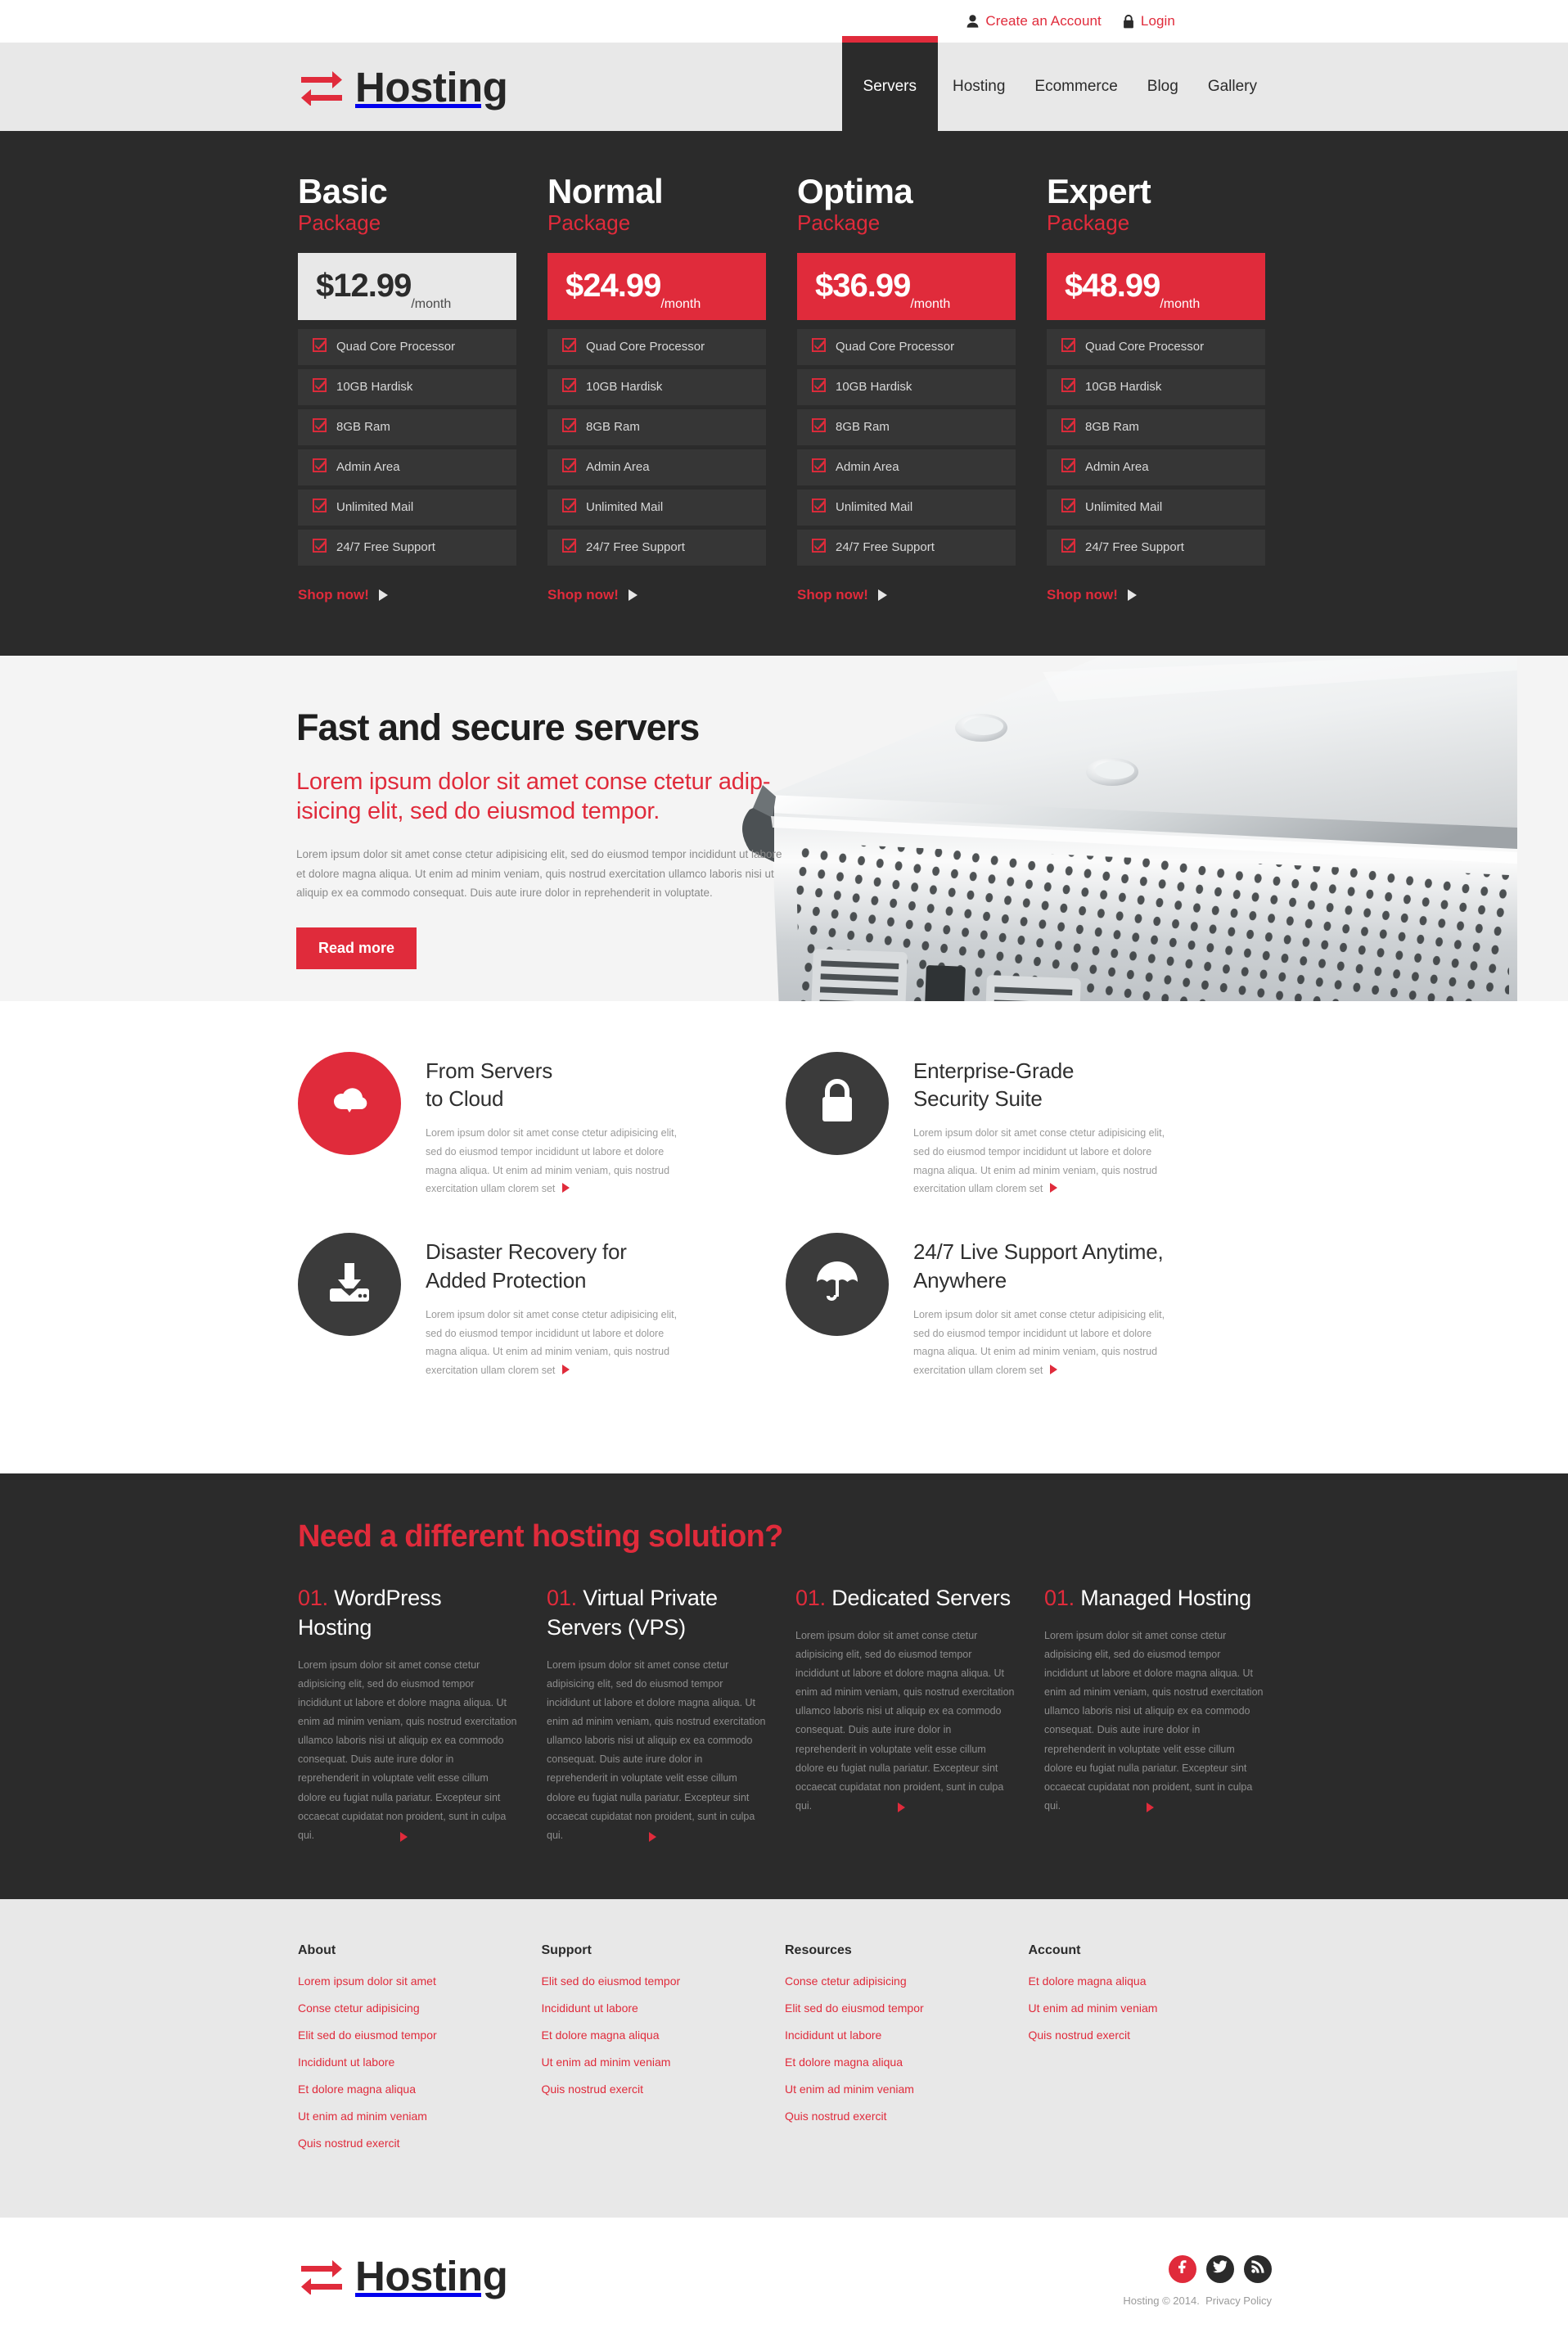 The height and width of the screenshot is (2351, 1568). Describe the element at coordinates (1054, 1950) in the screenshot. I see `footer-column-heading: Account` at that location.